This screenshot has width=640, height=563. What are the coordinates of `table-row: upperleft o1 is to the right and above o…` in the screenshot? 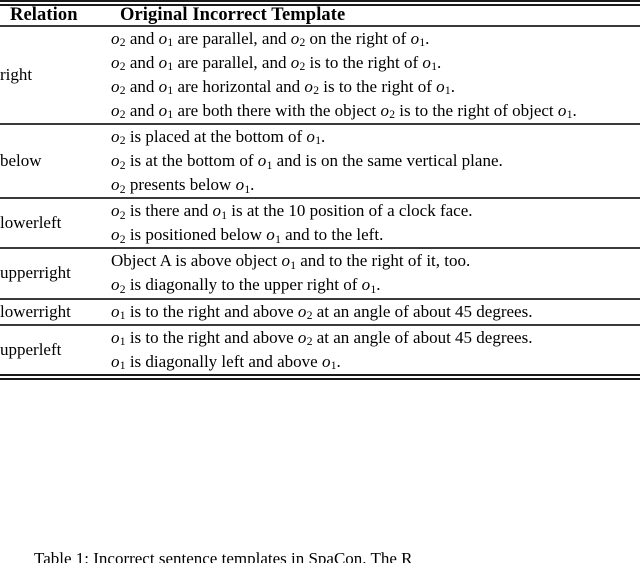 It's located at (320, 350).